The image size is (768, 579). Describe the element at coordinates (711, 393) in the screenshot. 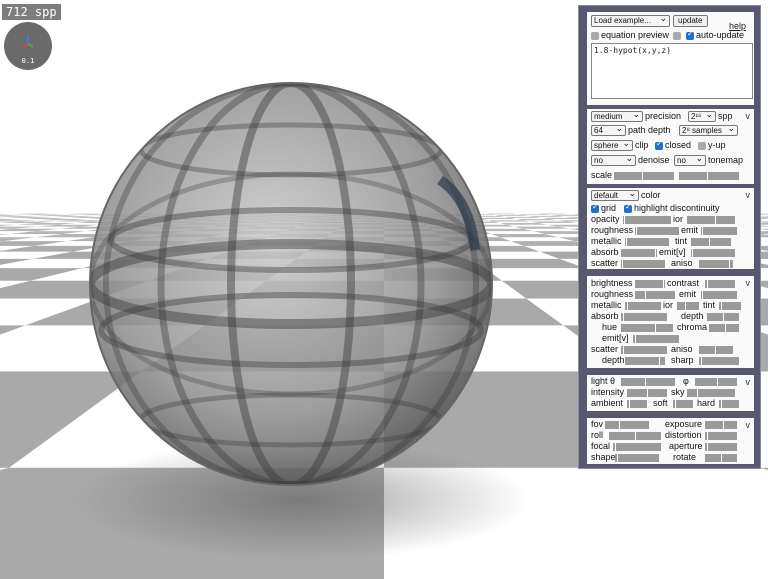

I see `sky-slider` at that location.